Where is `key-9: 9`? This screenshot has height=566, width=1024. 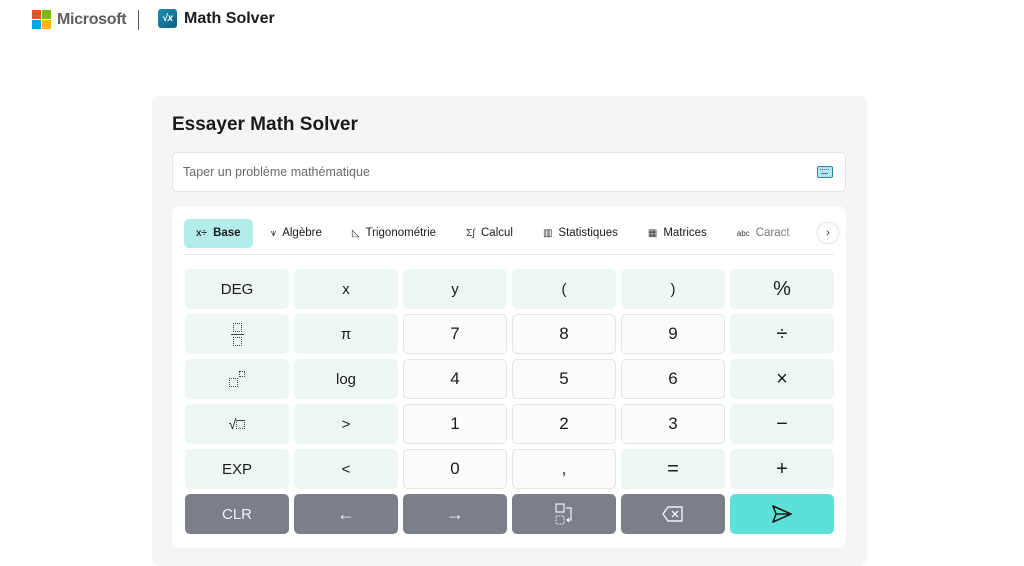 key-9: 9 is located at coordinates (673, 334).